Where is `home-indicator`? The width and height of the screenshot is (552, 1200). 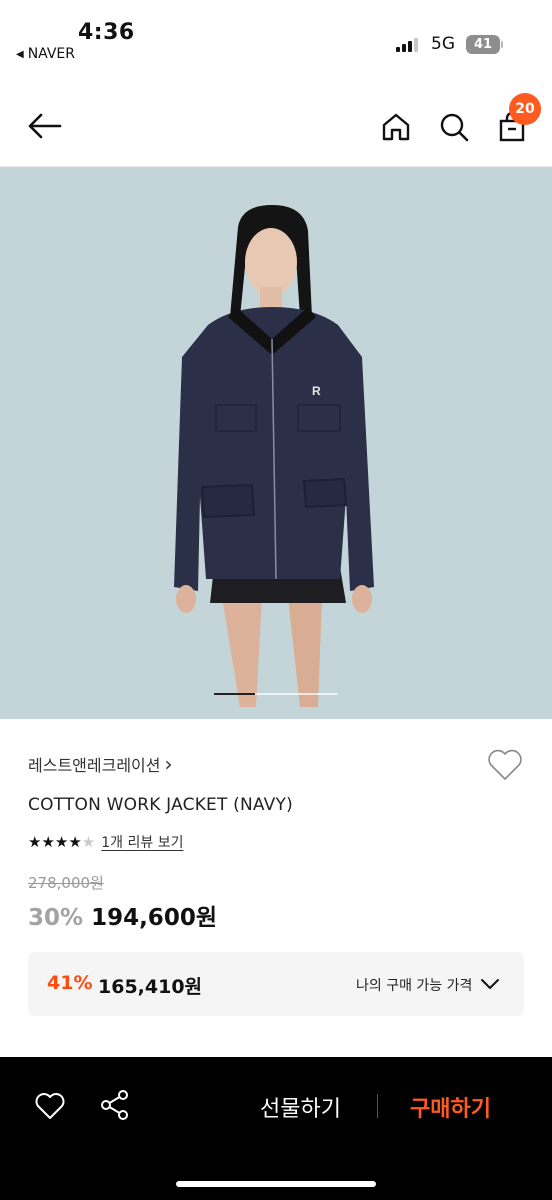 home-indicator is located at coordinates (276, 1184).